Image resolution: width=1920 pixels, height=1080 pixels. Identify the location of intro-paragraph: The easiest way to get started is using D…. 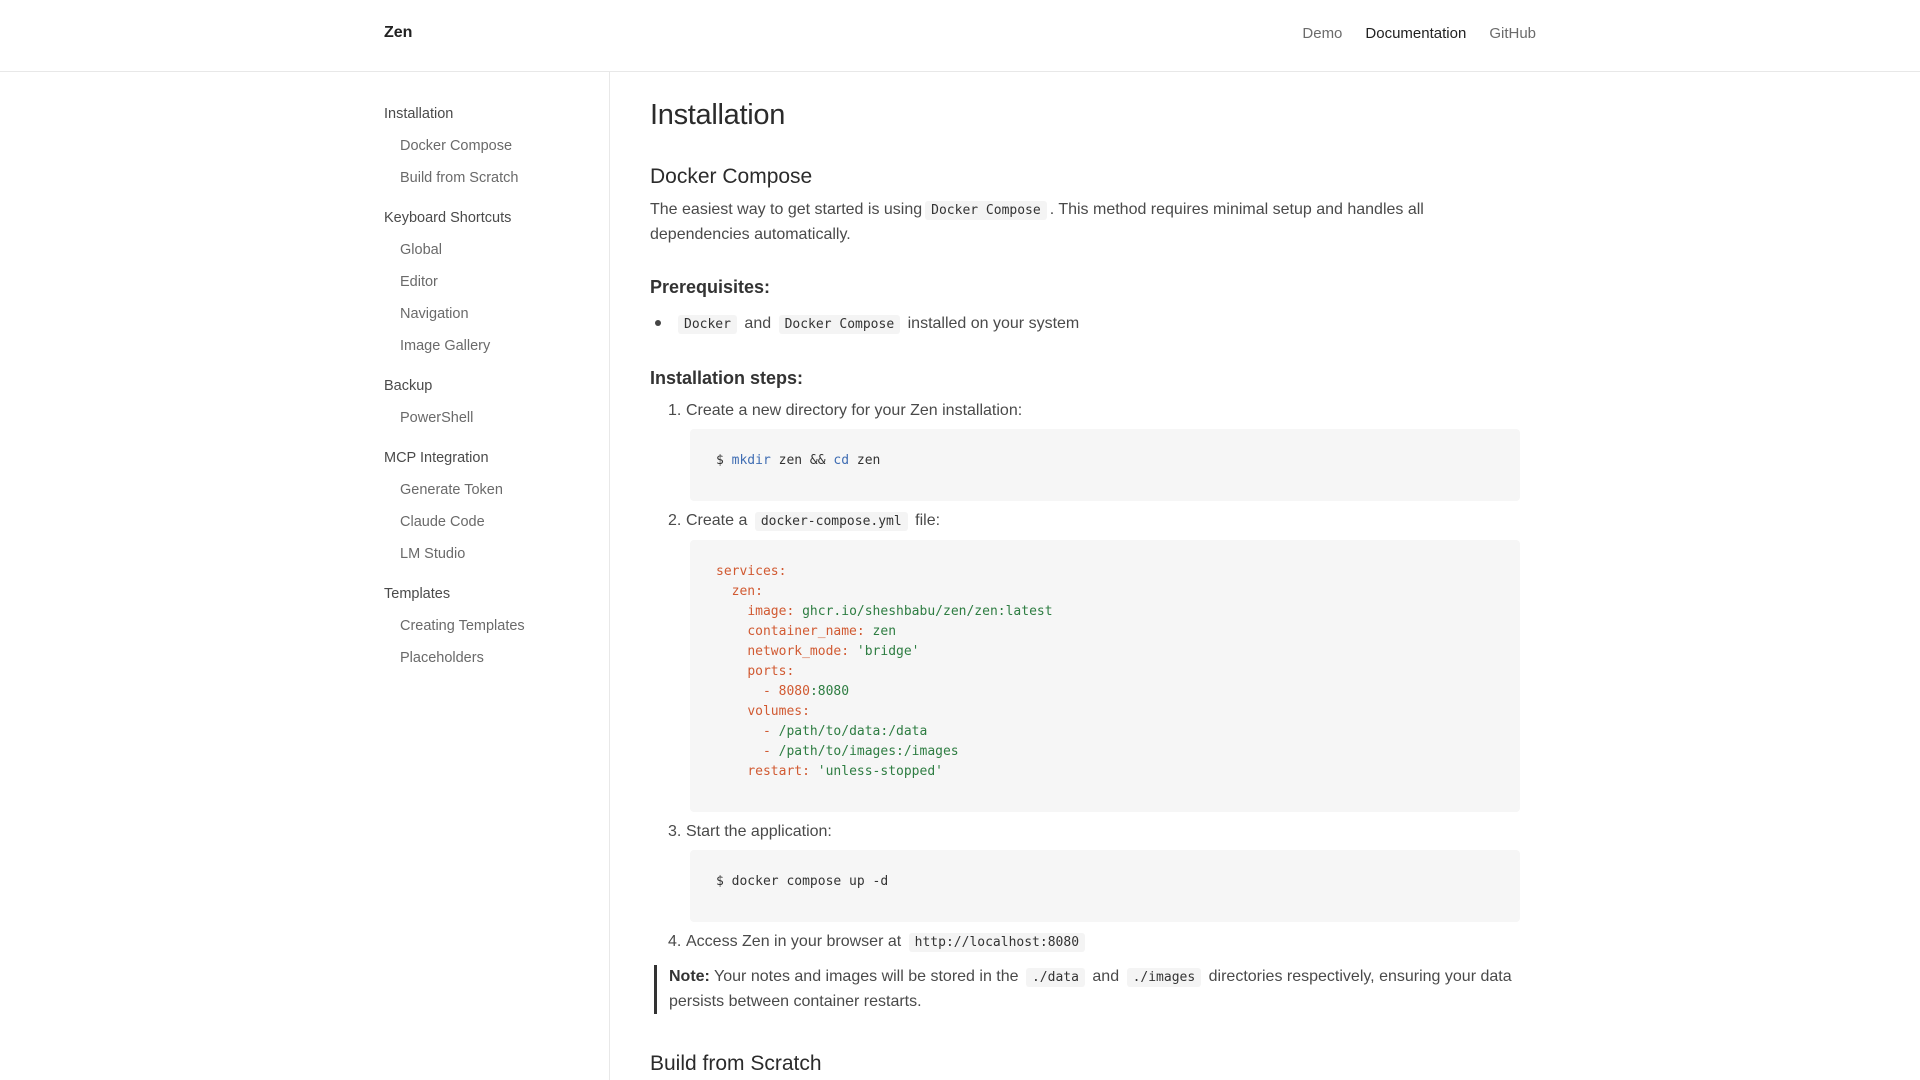
(1085, 222).